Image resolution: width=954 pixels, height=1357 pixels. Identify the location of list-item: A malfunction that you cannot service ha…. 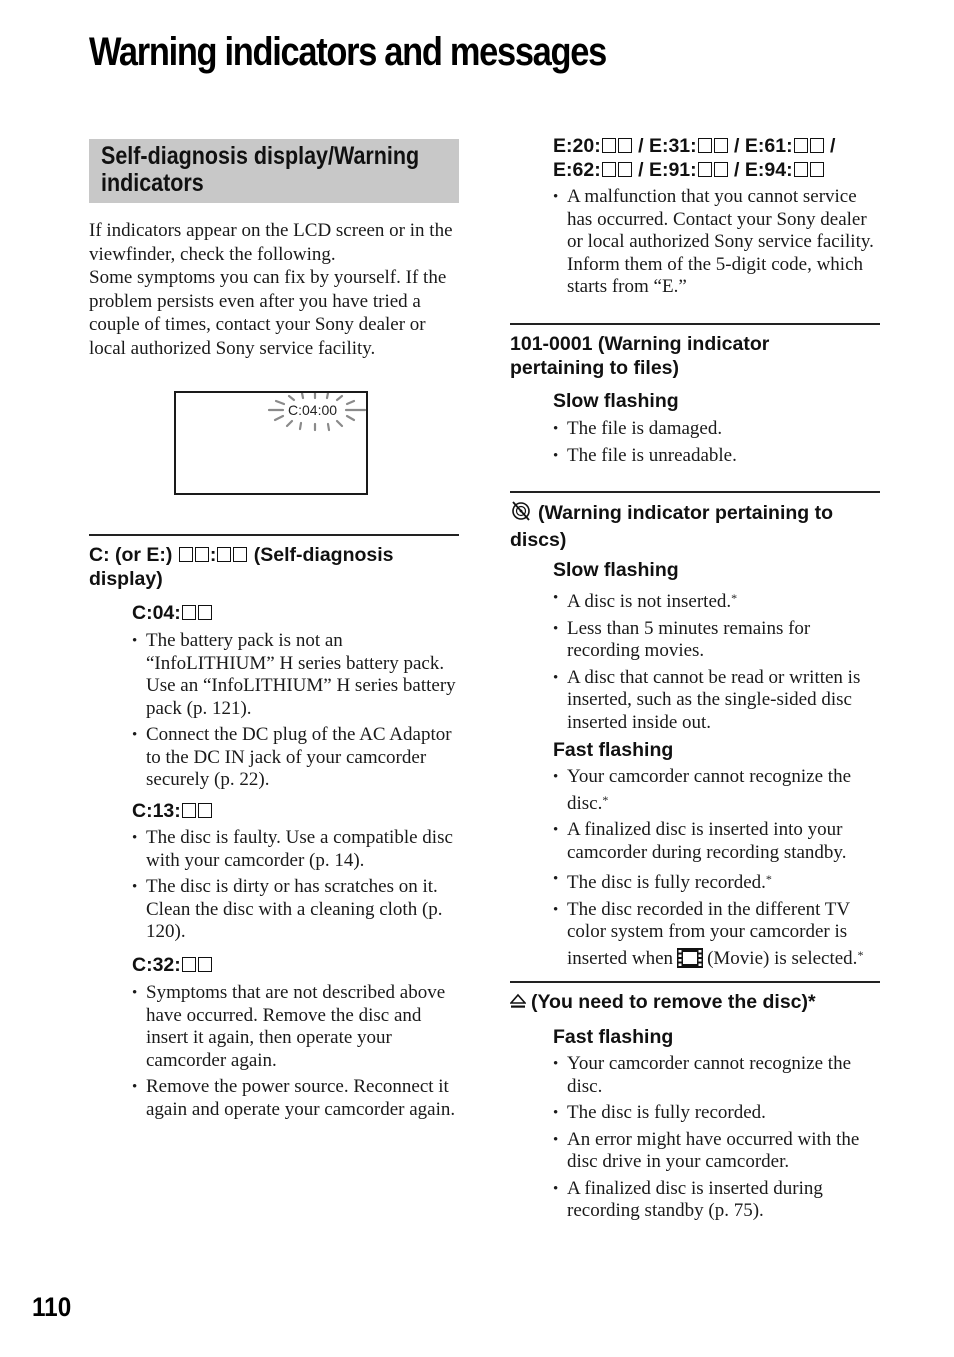
(718, 242).